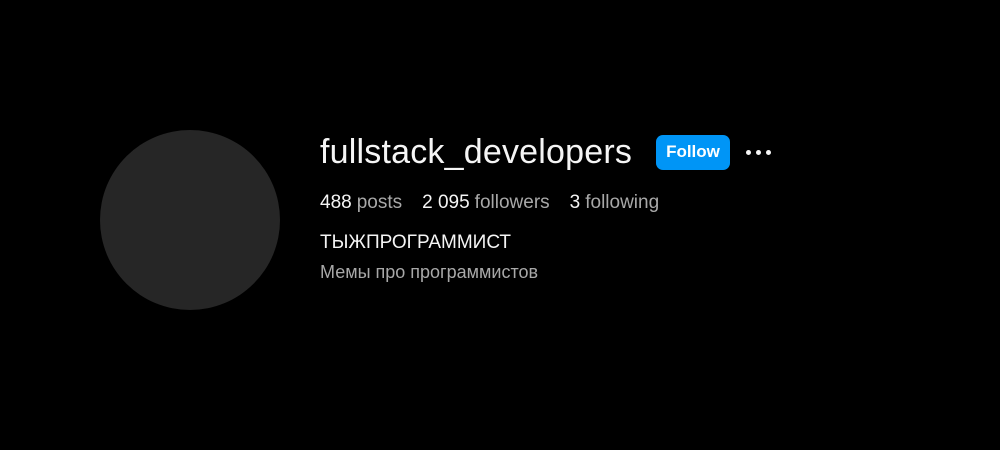  Describe the element at coordinates (693, 152) in the screenshot. I see `follow-button: Follow` at that location.